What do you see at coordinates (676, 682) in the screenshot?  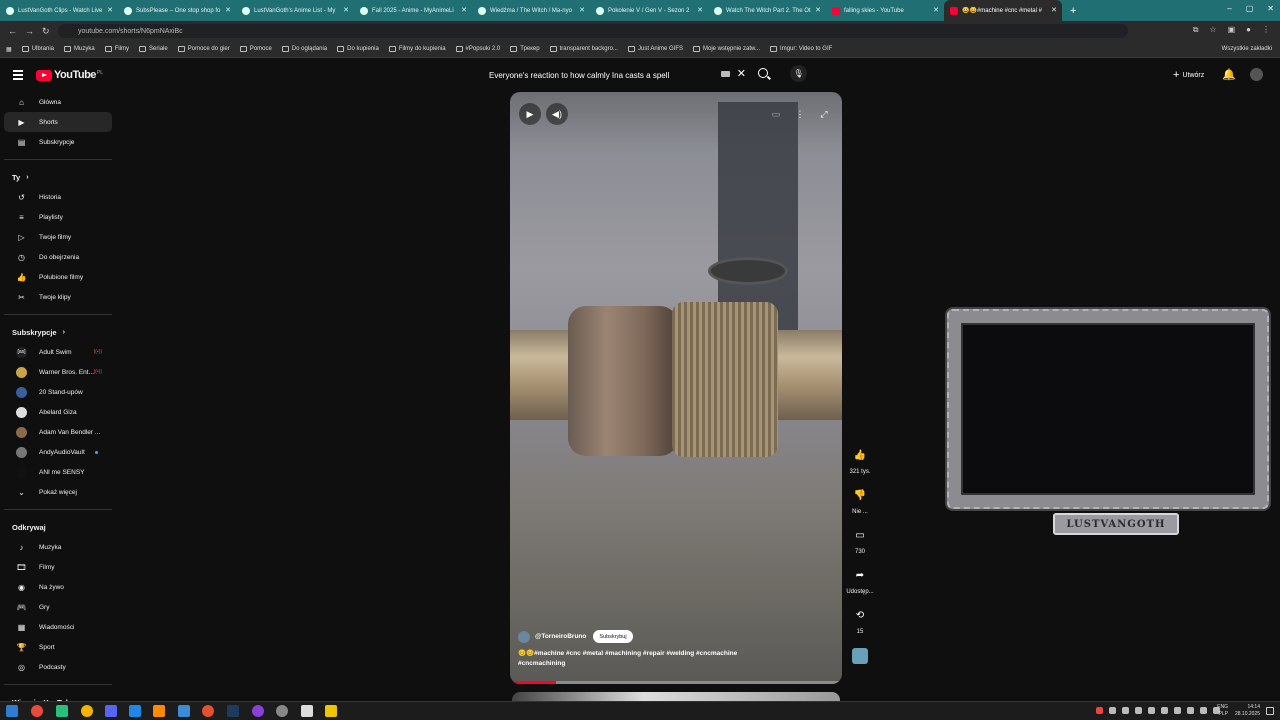 I see `video-progress-bar` at bounding box center [676, 682].